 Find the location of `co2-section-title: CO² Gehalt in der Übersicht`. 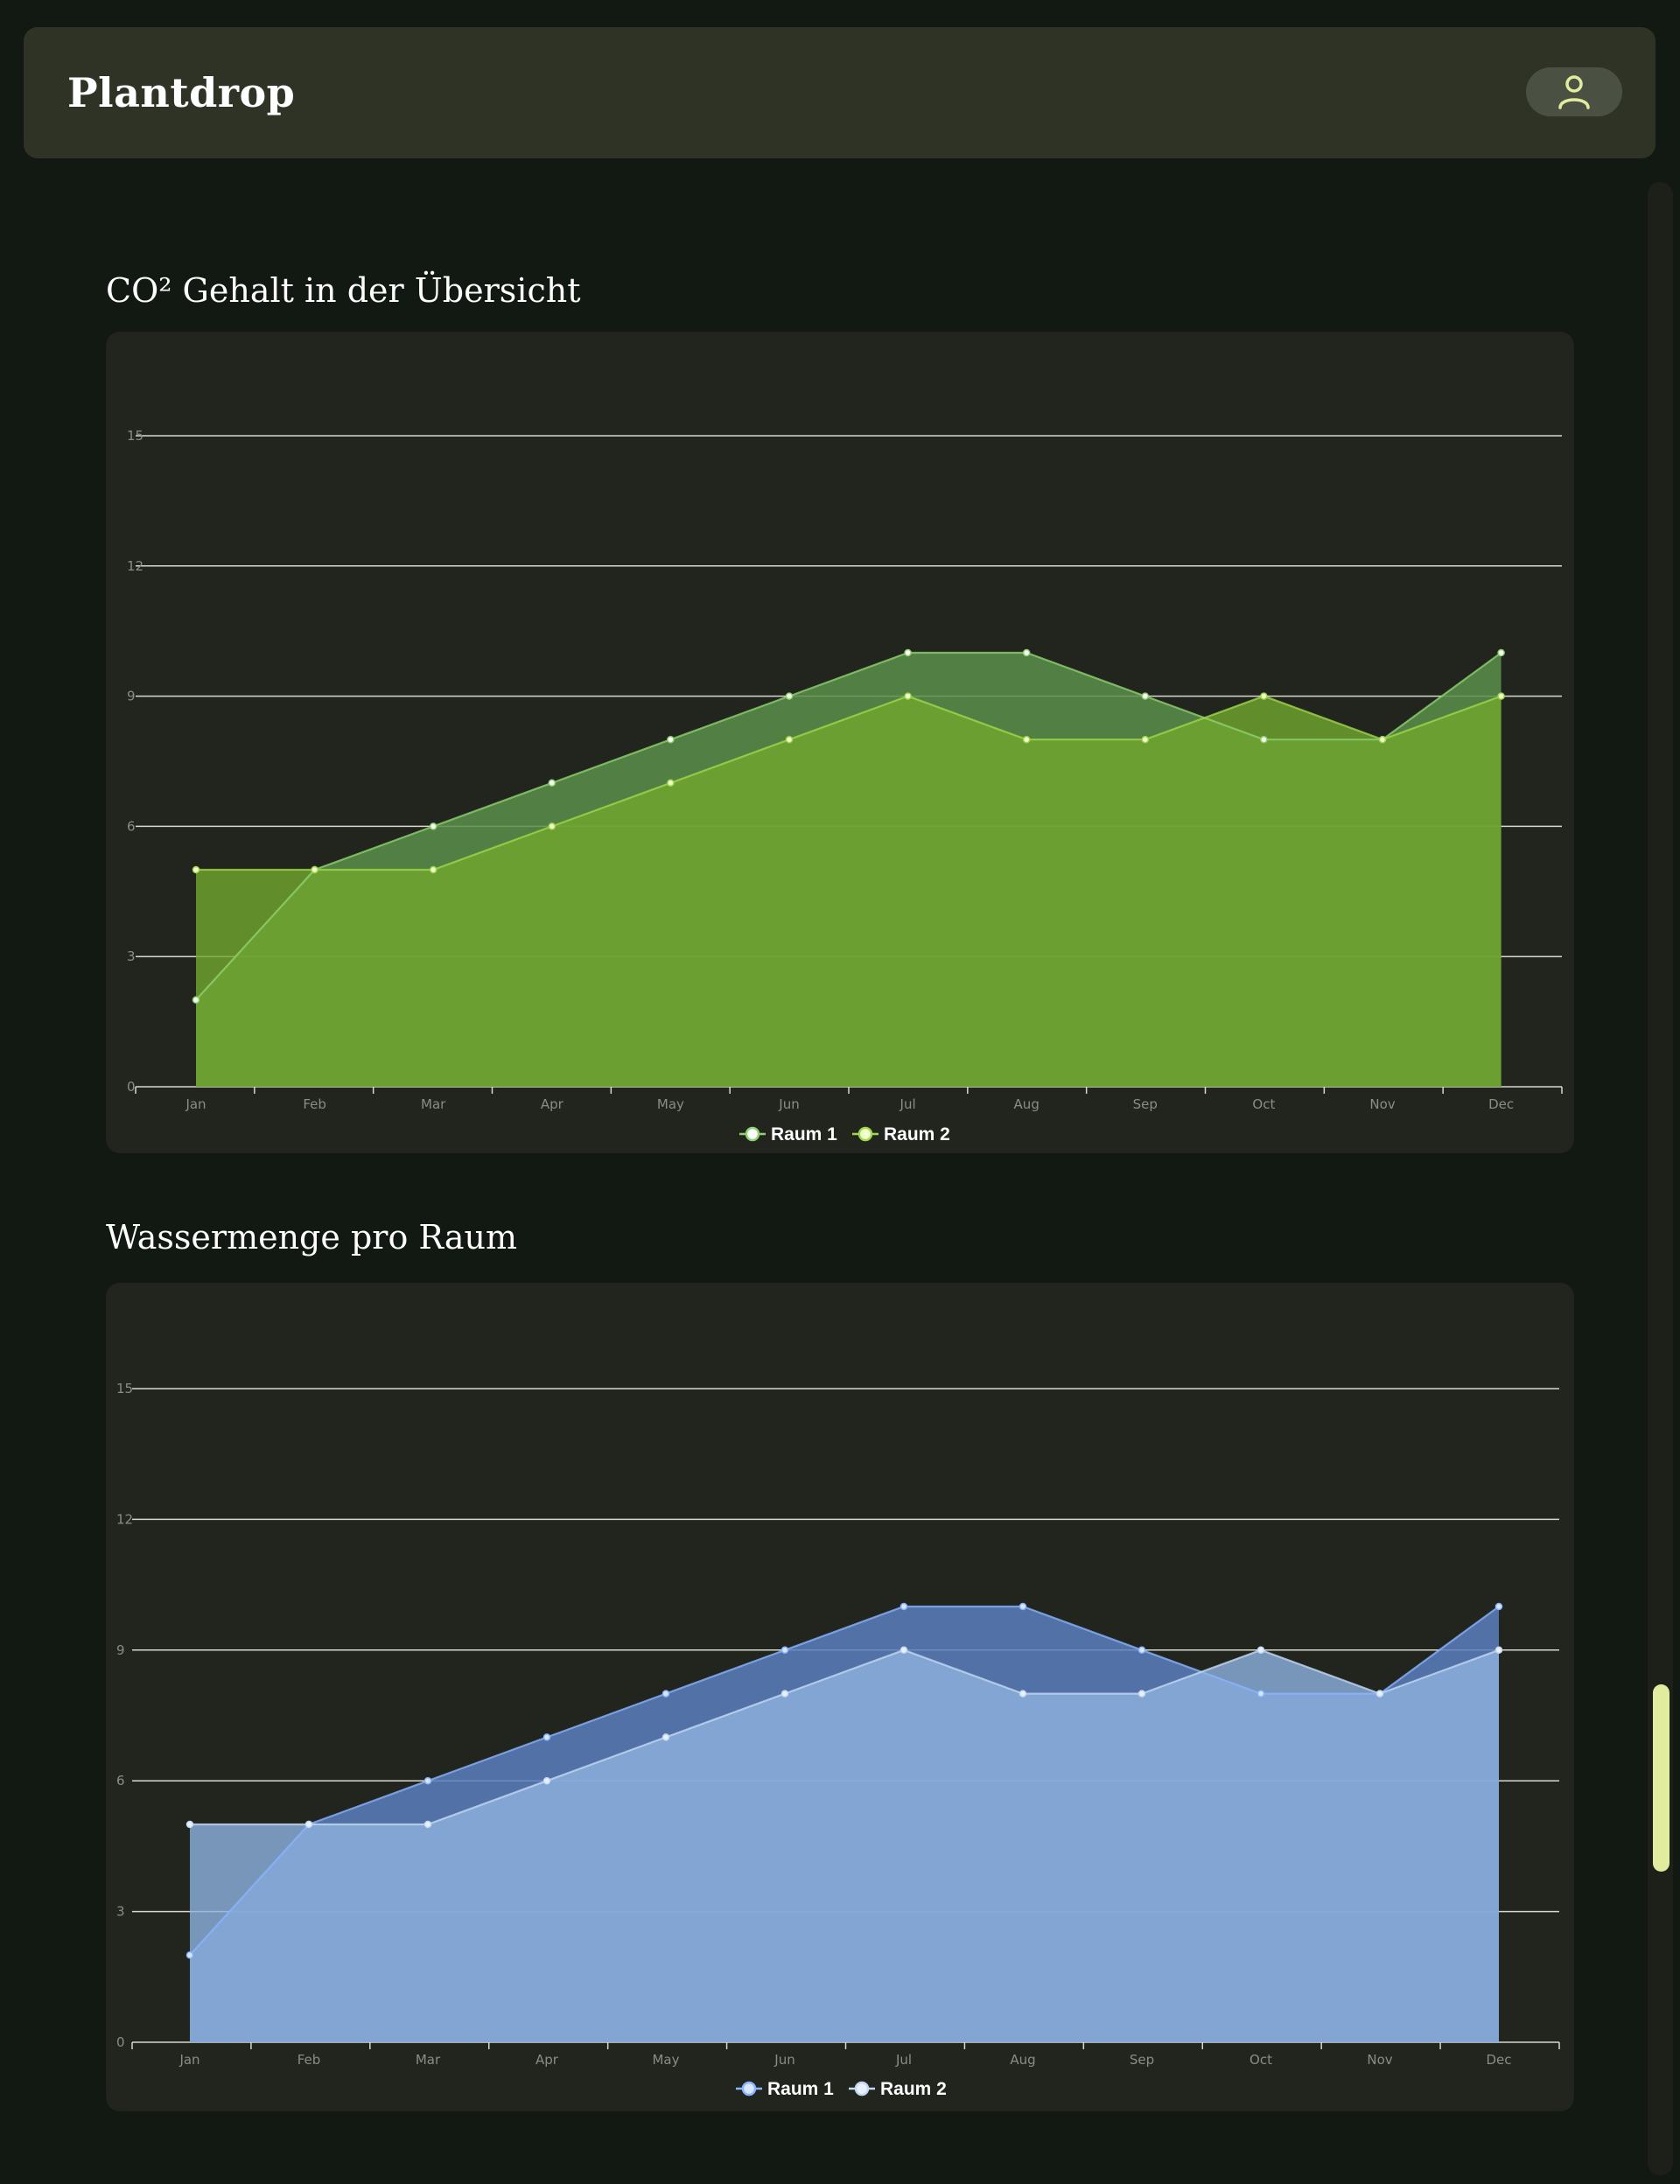

co2-section-title: CO² Gehalt in der Übersicht is located at coordinates (343, 290).